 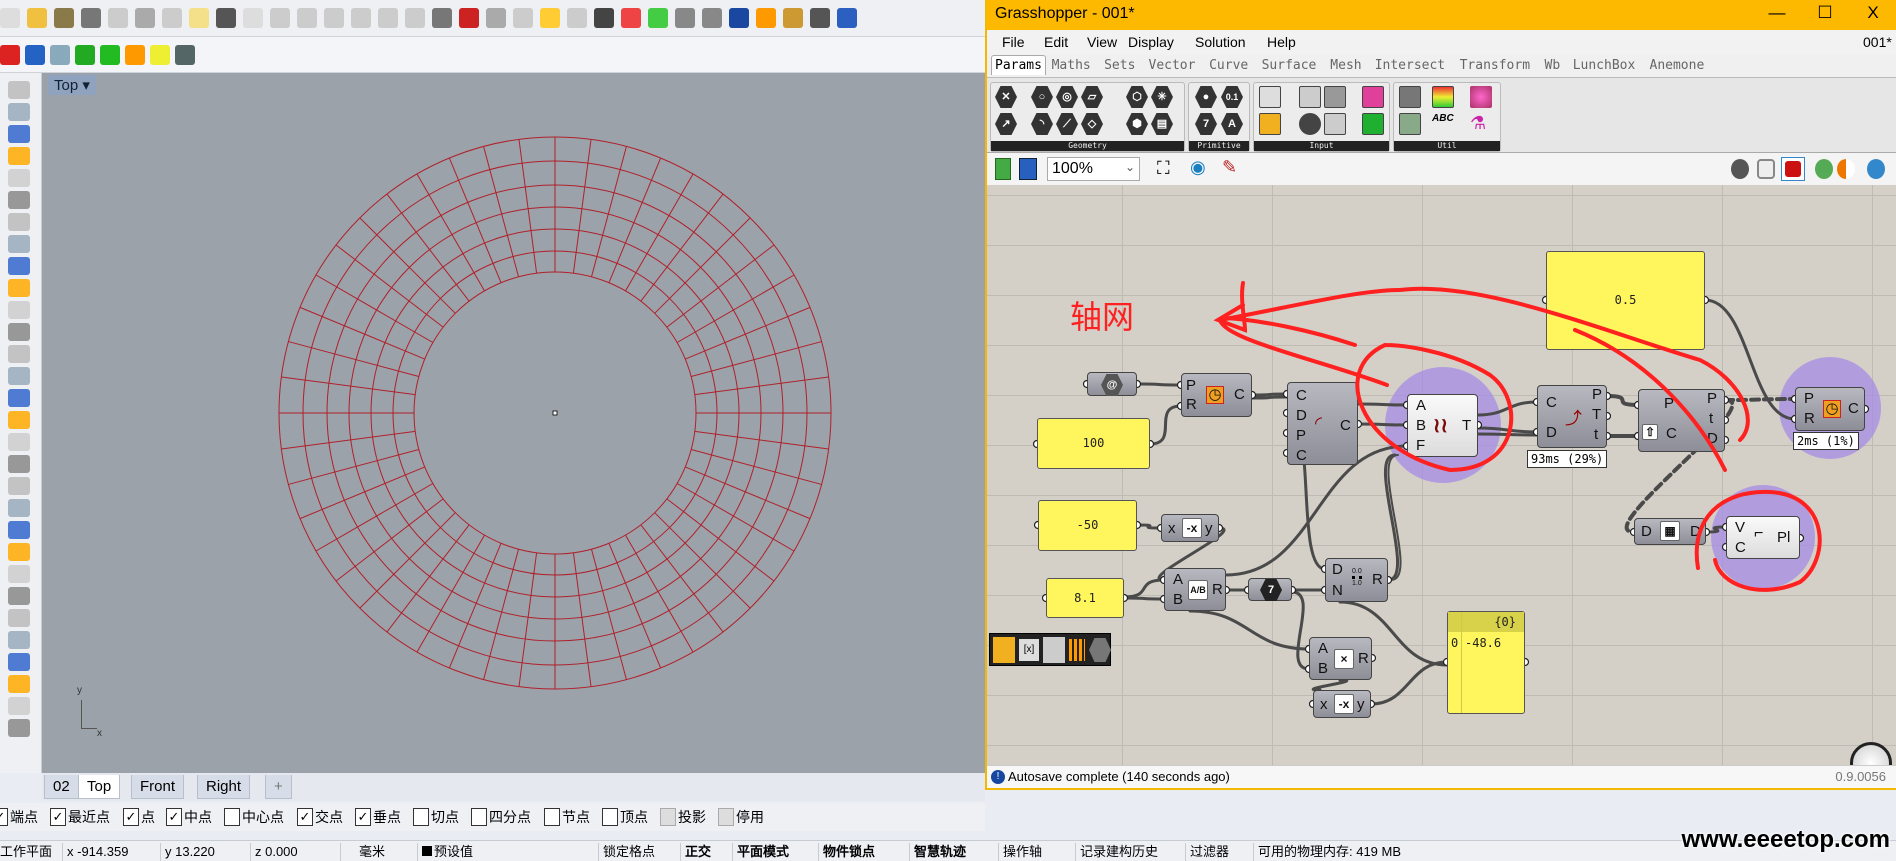 What do you see at coordinates (1481, 124) in the screenshot?
I see `flask-icon: ⚗` at bounding box center [1481, 124].